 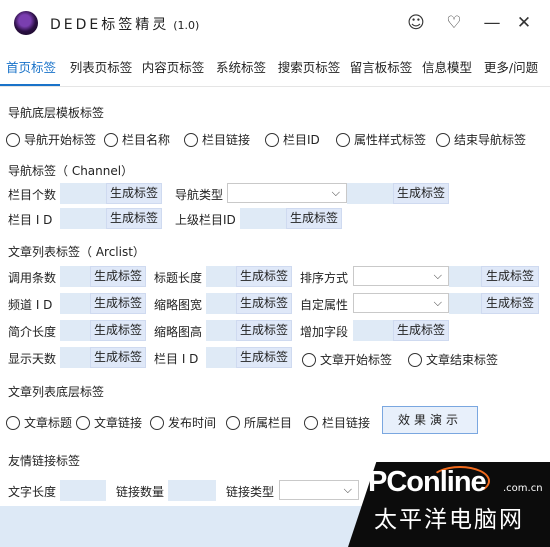 I want to click on label-thumb-width: 缩略图宽, so click(x=178, y=305).